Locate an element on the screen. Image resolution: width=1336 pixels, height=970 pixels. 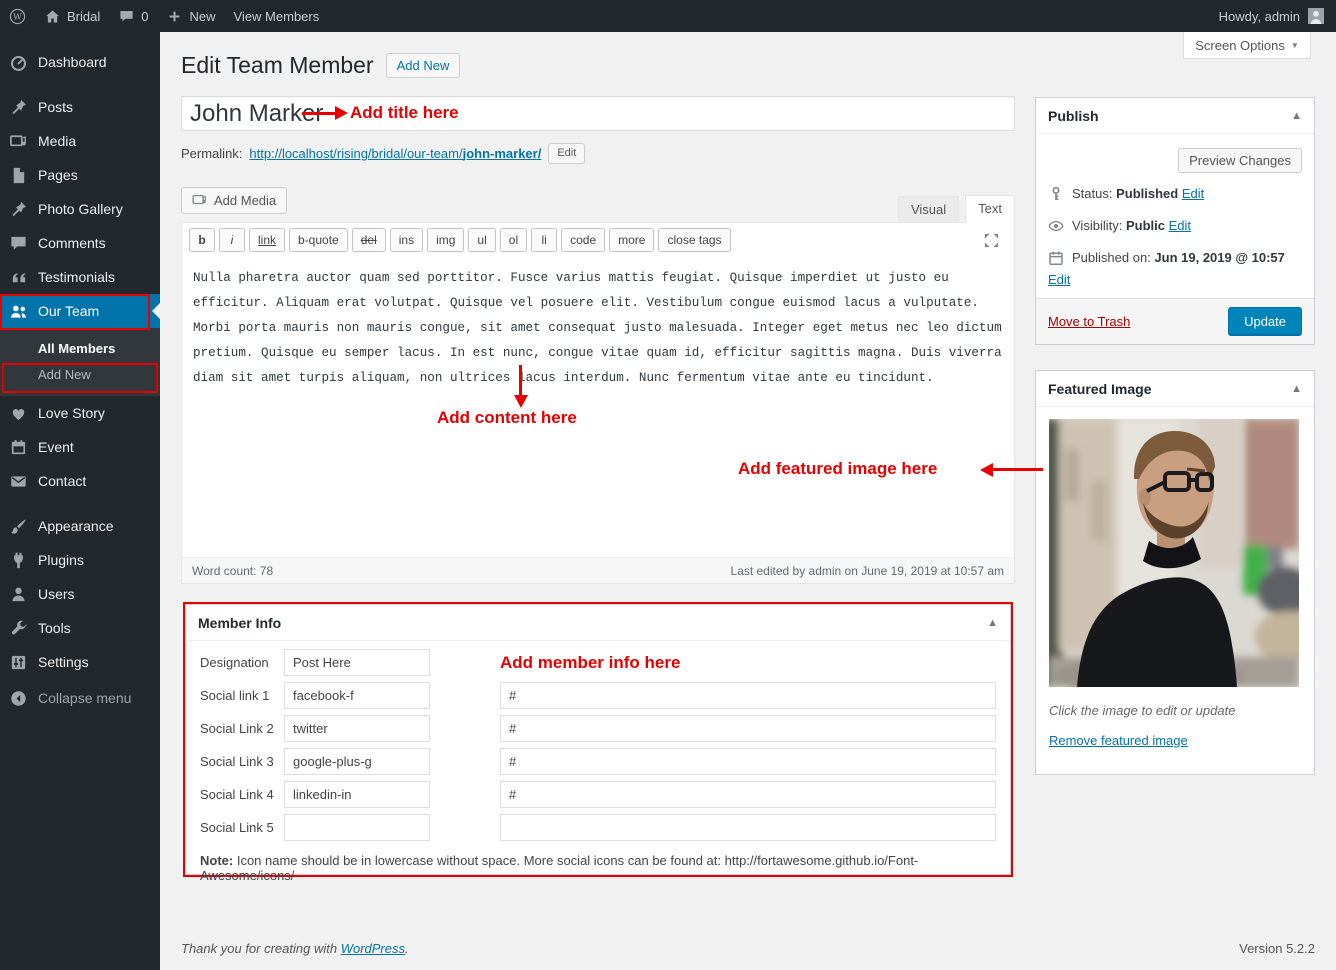
designation-input is located at coordinates (357, 662).